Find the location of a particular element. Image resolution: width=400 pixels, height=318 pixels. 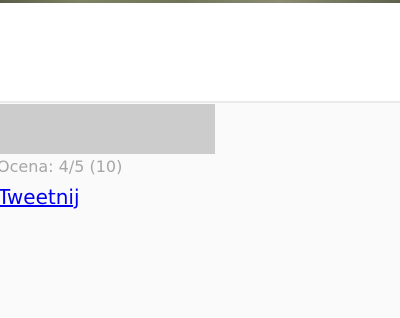

rating-text: Ocena: 4/5 (10) is located at coordinates (61, 166).